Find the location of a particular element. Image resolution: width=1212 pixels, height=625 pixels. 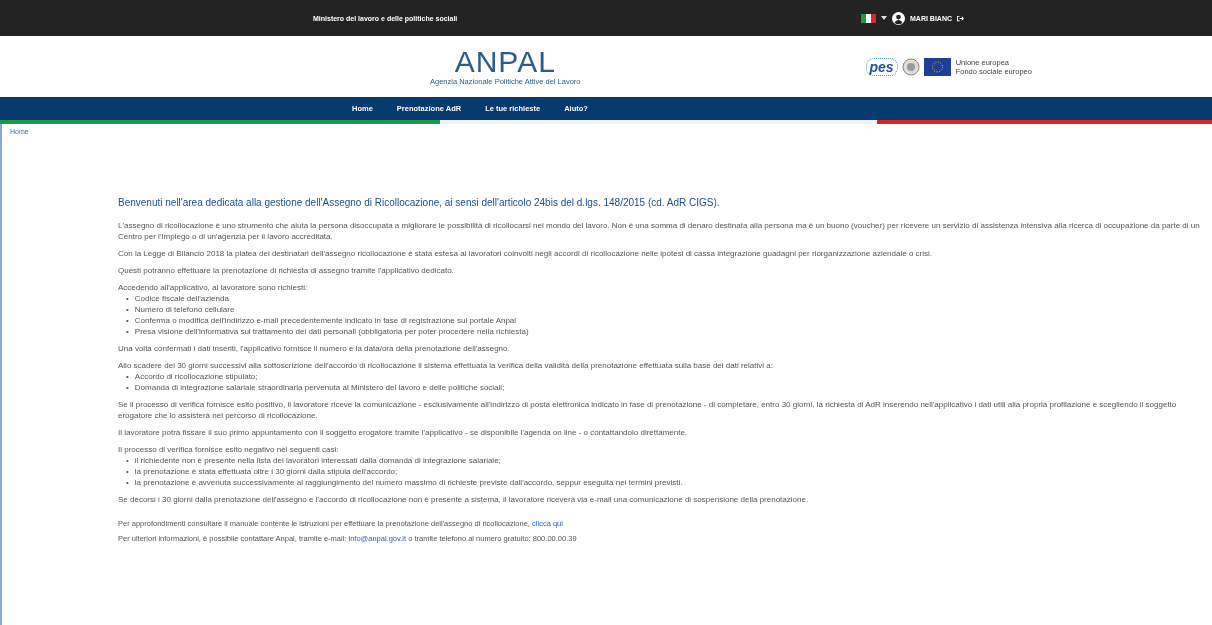

paragraph: Se il processo di verifica fornisce esito positivo, il lavoratore riceve la comunicazione - esclusivamente all'indirizzo di posta elettronica indicato in fase di prenotazione - di completare, entro 30 giorni, la richiesta di AdR inserendo nell'applicativo i dati utili alla propria profilazione e scegliendo il soggetto erogatore che lo assisterà nel percorso di ricollocazione. is located at coordinates (648, 410).